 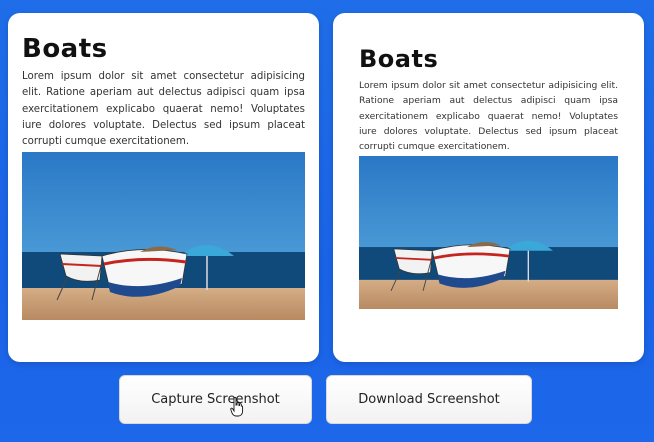 What do you see at coordinates (488, 233) in the screenshot?
I see `boats-photo` at bounding box center [488, 233].